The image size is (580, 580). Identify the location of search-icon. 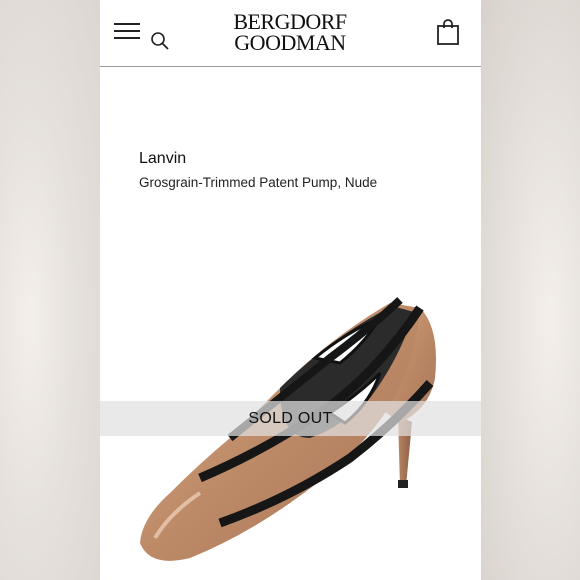
(160, 41).